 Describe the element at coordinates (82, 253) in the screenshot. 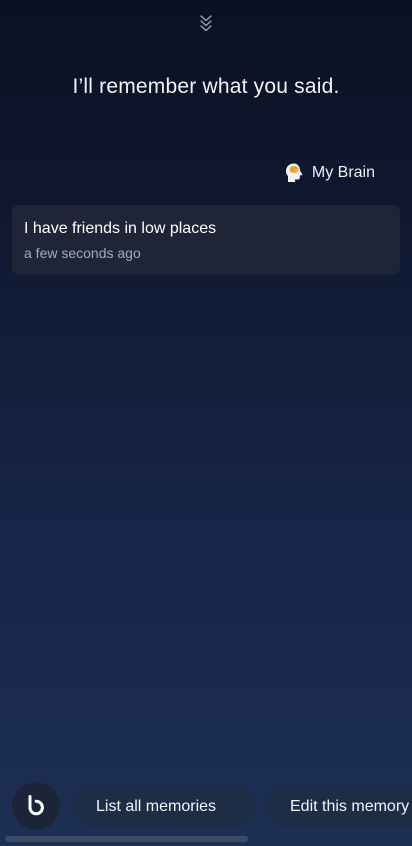

I see `memory-timestamp: a few seconds ago` at that location.